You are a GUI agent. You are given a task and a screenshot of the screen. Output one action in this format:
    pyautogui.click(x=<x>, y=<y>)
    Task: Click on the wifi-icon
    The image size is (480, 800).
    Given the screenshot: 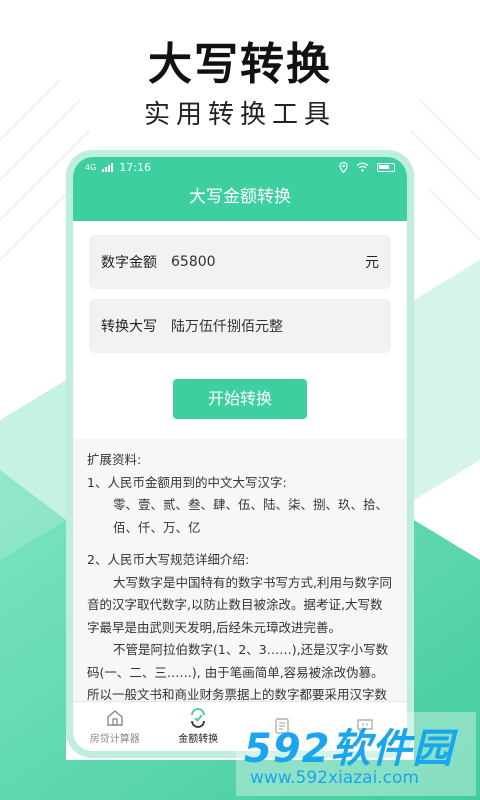 What is the action you would take?
    pyautogui.click(x=362, y=167)
    